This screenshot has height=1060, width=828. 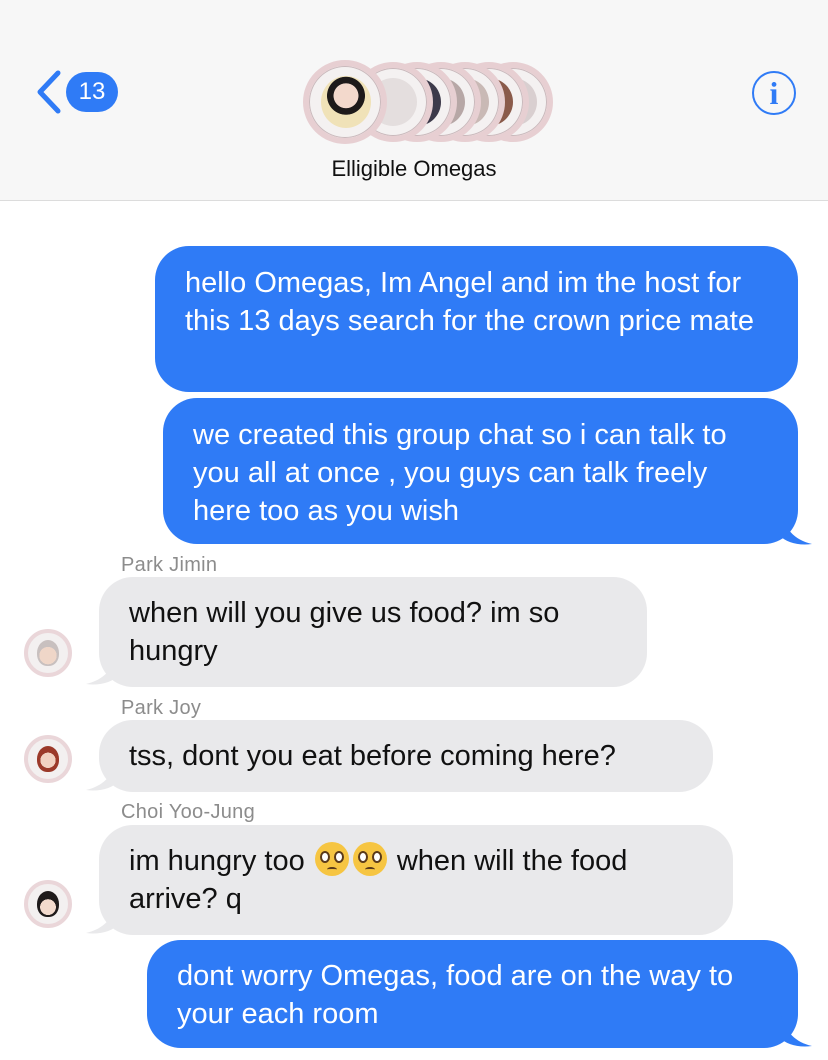 I want to click on sender-name: Park Jimin, so click(x=169, y=565).